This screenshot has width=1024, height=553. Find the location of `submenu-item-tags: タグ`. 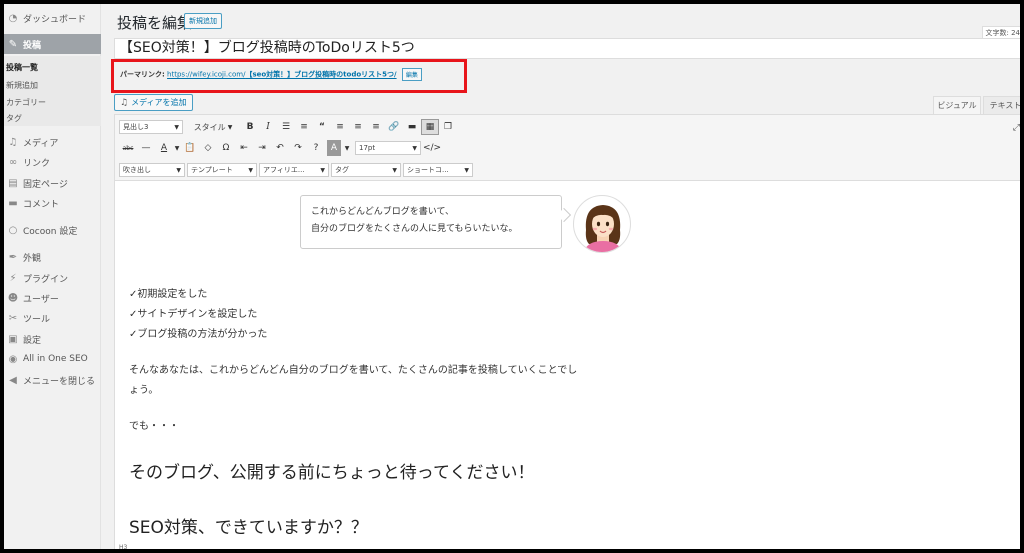

submenu-item-tags: タグ is located at coordinates (14, 118).